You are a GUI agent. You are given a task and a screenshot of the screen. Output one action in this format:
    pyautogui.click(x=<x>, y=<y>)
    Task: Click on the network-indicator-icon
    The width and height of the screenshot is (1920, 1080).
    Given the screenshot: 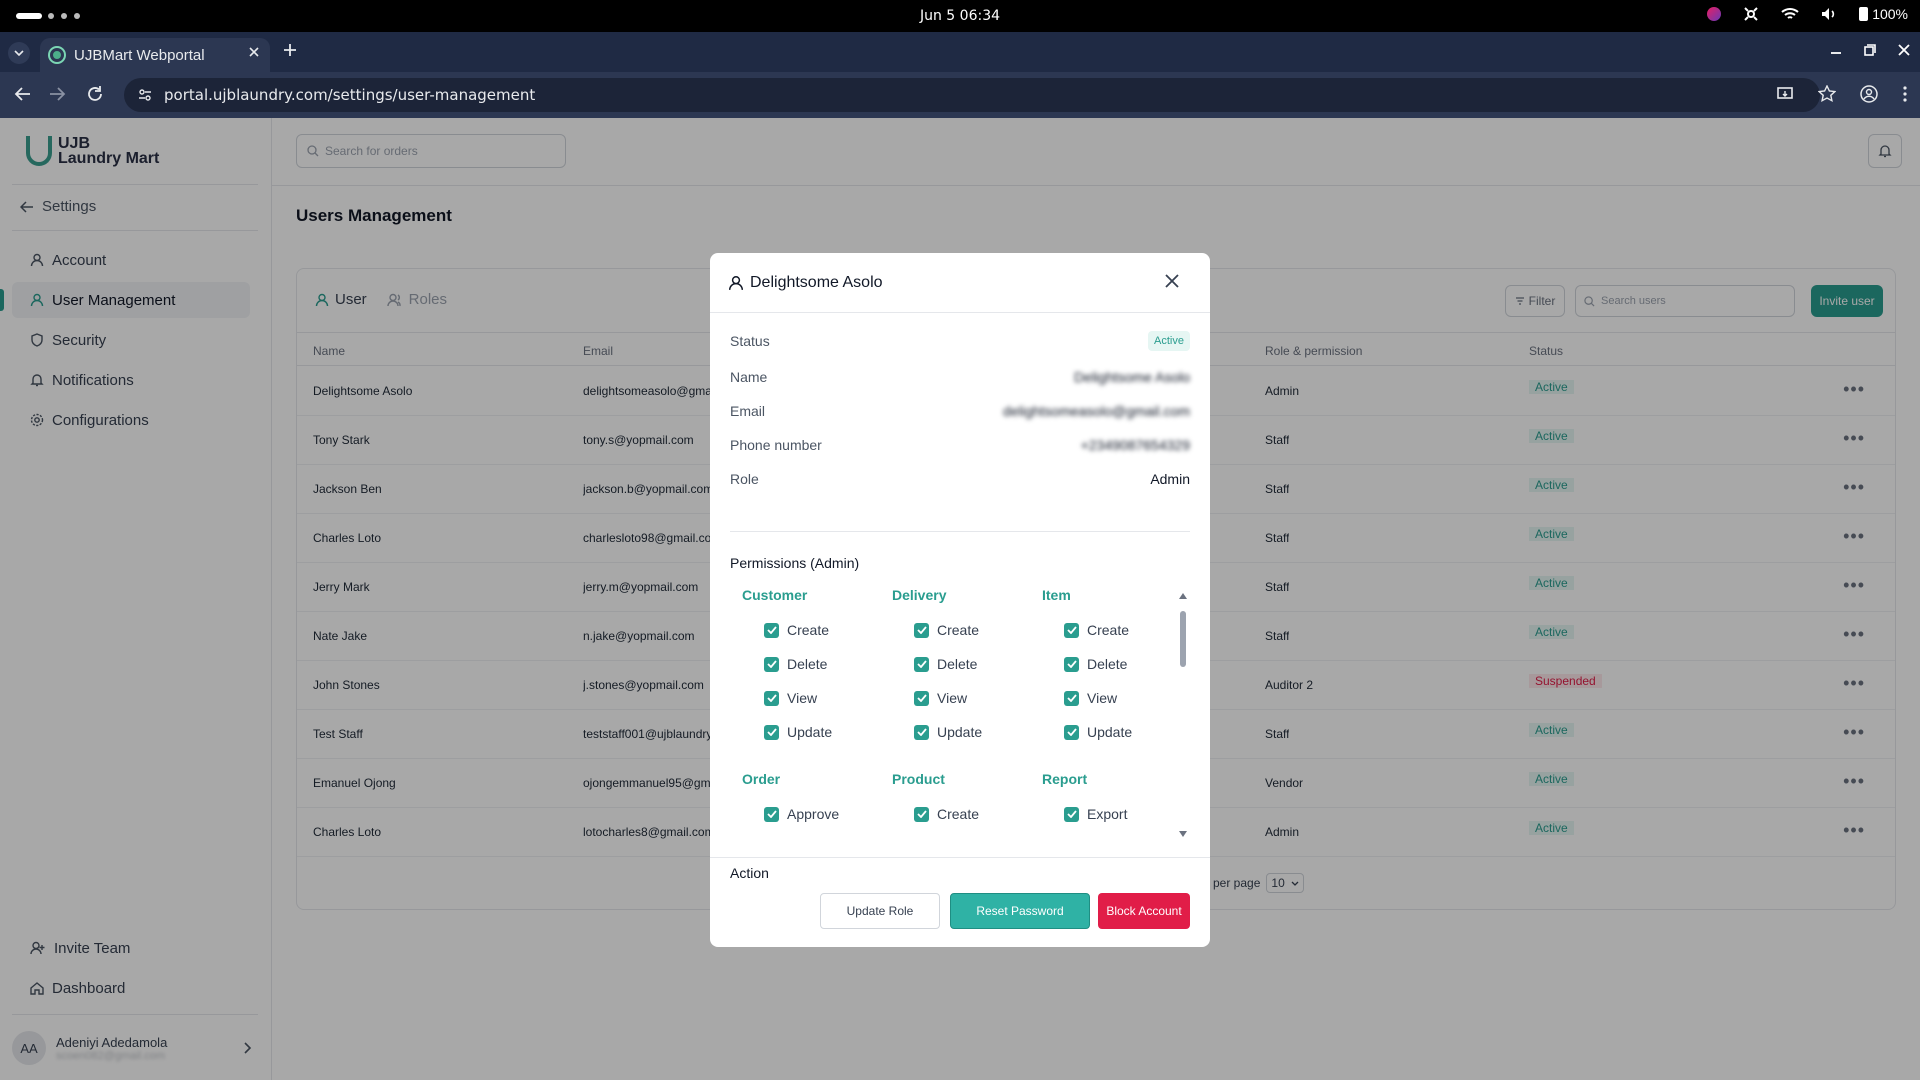 What is the action you would take?
    pyautogui.click(x=1751, y=14)
    